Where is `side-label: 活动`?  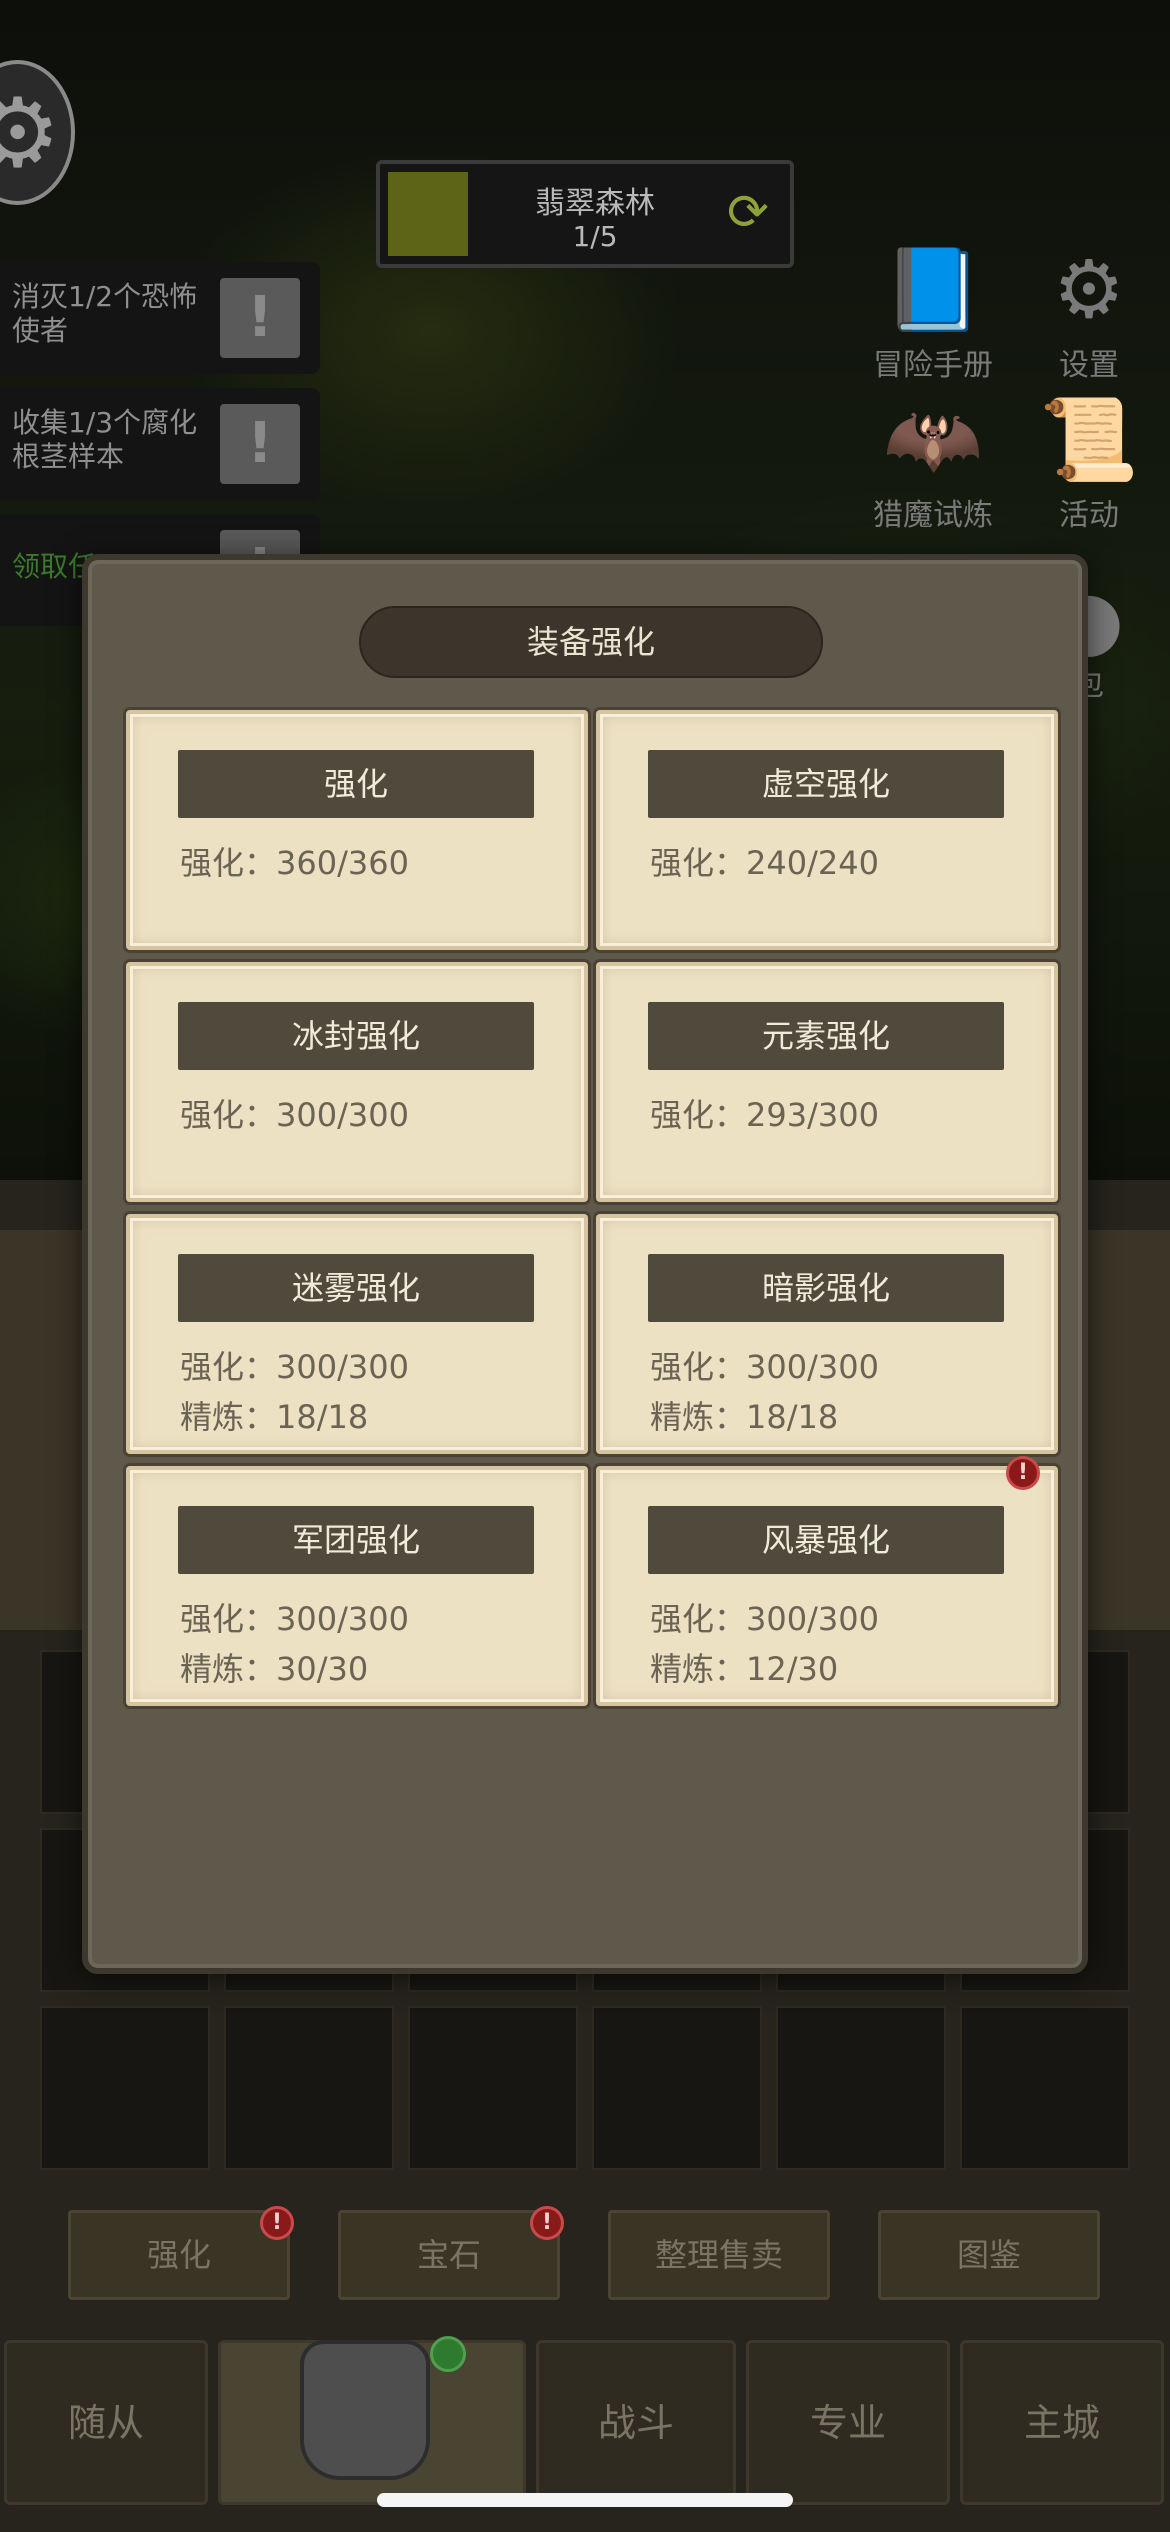 side-label: 活动 is located at coordinates (1089, 515).